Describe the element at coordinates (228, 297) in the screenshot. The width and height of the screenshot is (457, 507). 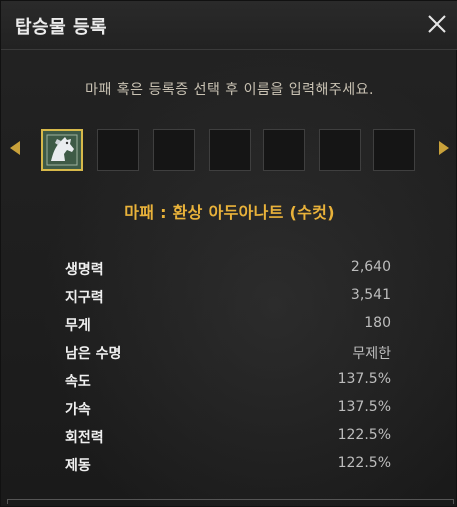
I see `stat-row-stamina: 지구력 3,541` at that location.